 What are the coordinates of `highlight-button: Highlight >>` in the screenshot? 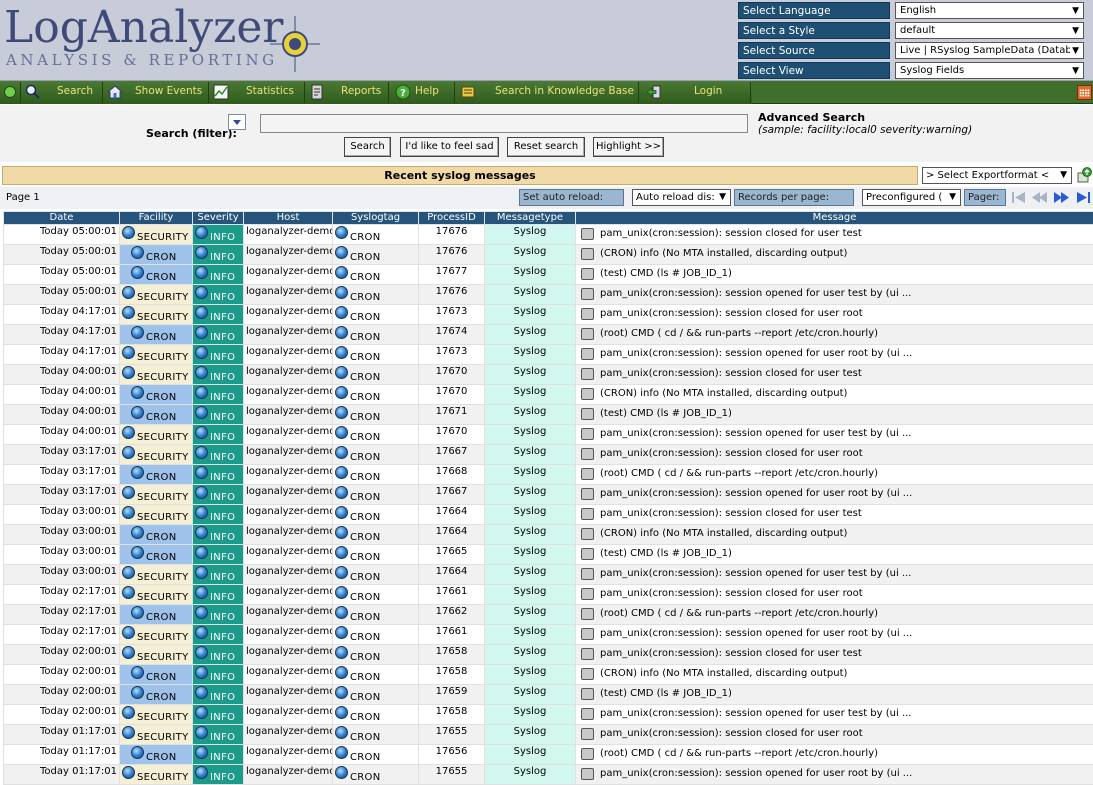 It's located at (628, 147).